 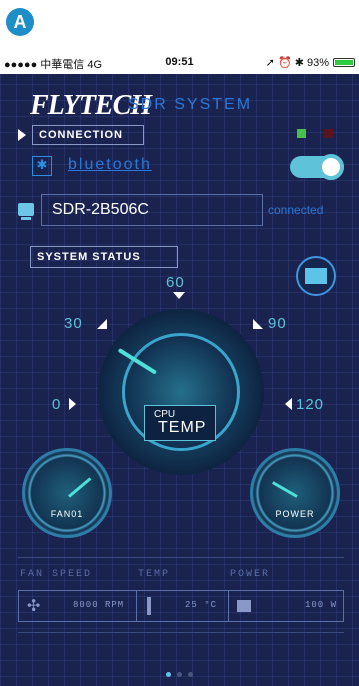 I want to click on status-indicator-red, so click(x=328, y=133).